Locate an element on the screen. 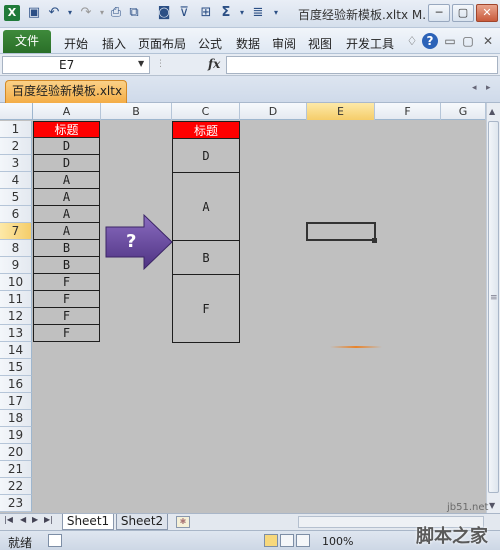 The height and width of the screenshot is (551, 500). row-header-6: 6 is located at coordinates (16, 214).